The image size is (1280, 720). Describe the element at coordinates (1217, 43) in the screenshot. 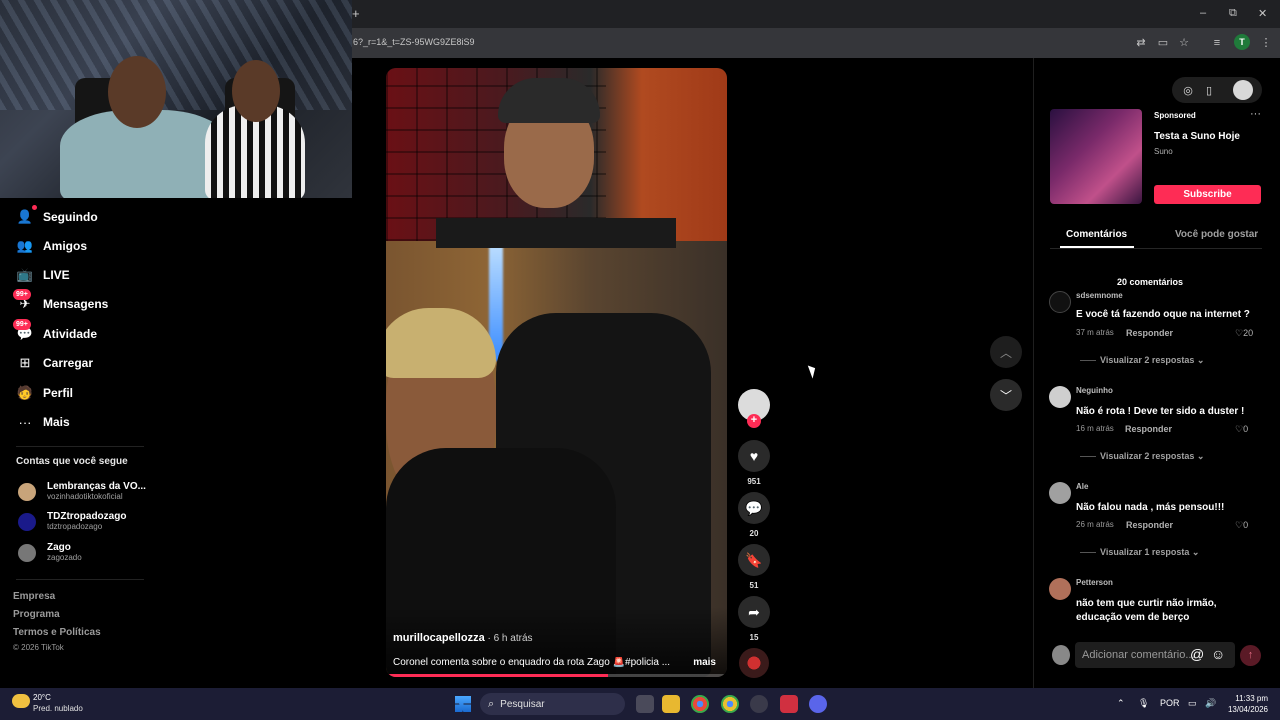

I see `media-control-icon: ≡` at that location.